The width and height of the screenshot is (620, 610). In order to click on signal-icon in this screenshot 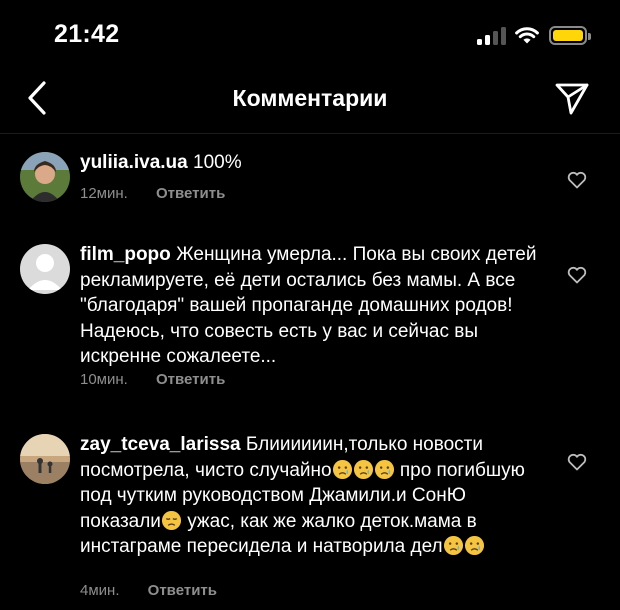, I will do `click(492, 36)`.